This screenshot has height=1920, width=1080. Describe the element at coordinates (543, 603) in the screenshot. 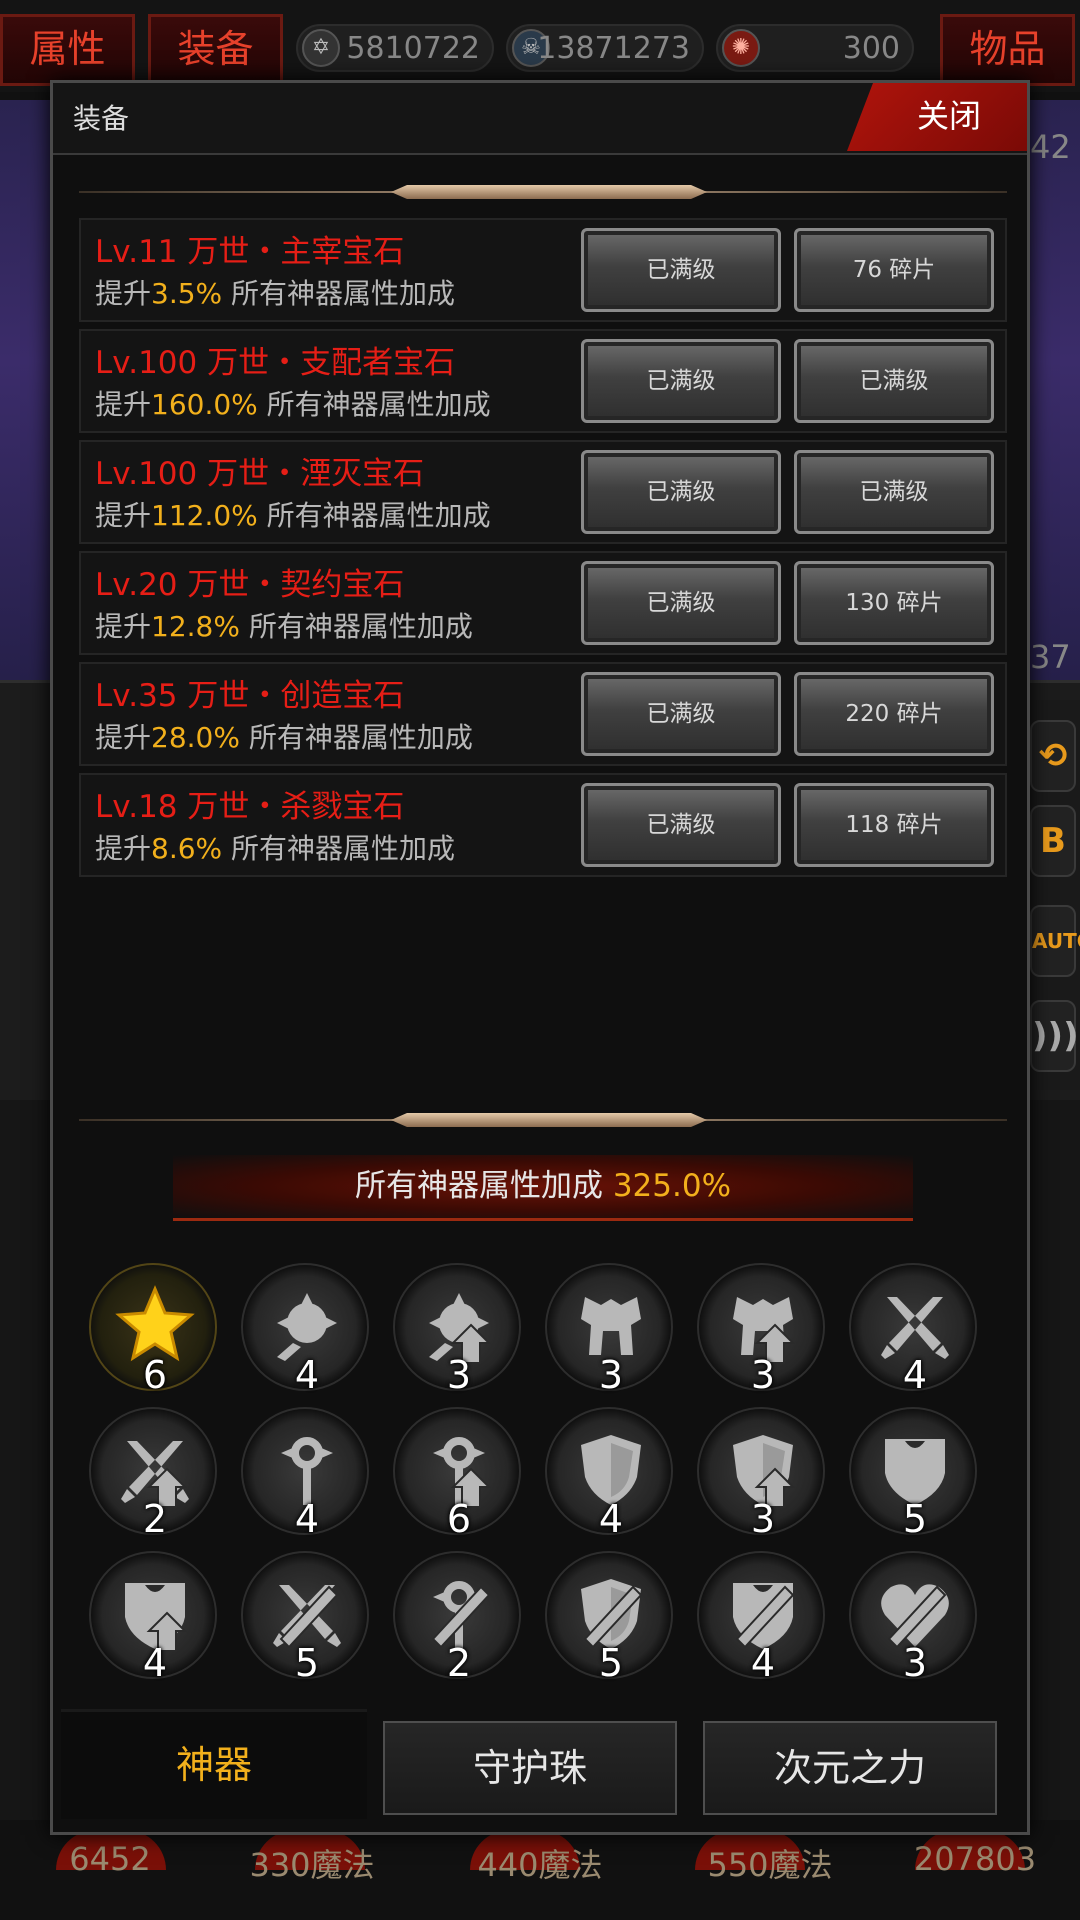

I see `gem-row: Lv.20 万世・契约宝石 提升12.8% 所有神器属性加成 已满级 130 碎片` at that location.